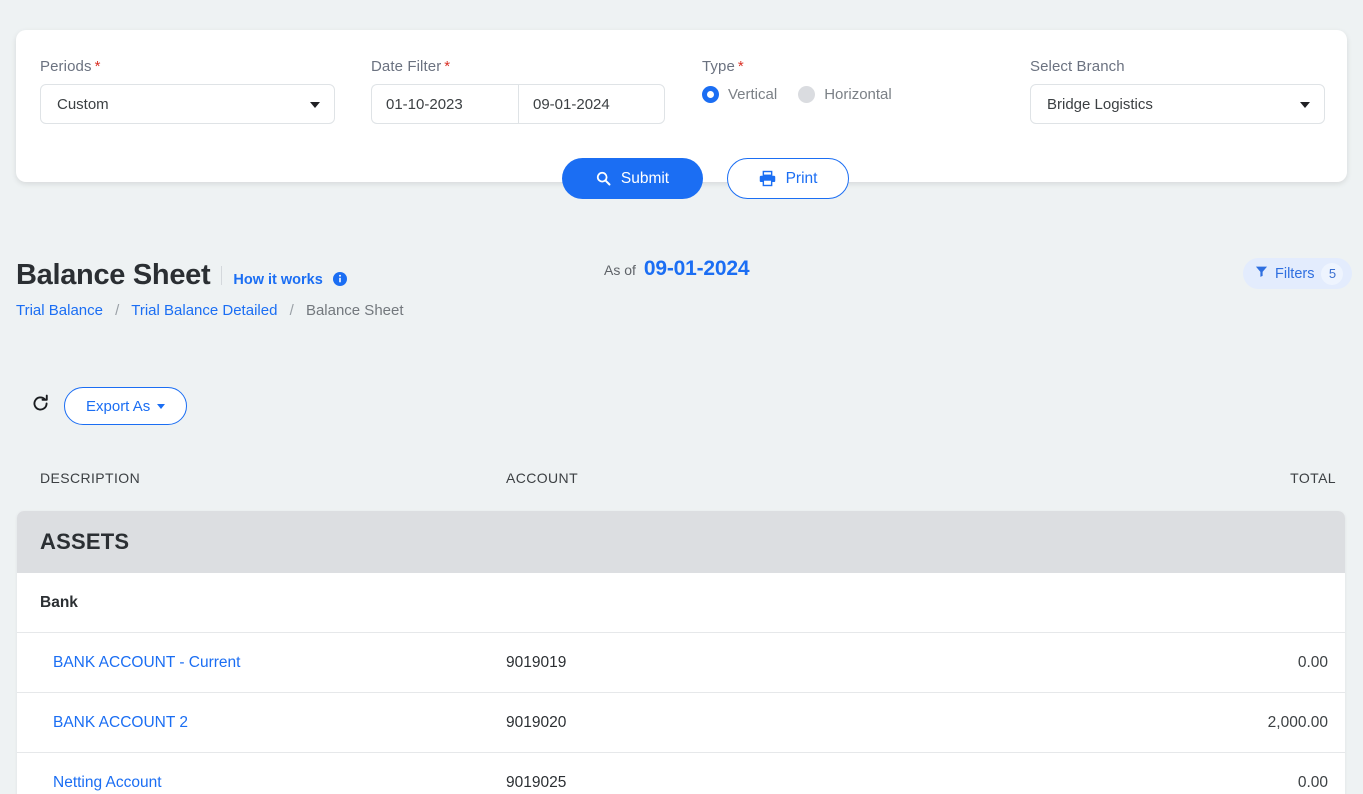 The width and height of the screenshot is (1363, 794). I want to click on periods-selected-value: Custom, so click(83, 104).